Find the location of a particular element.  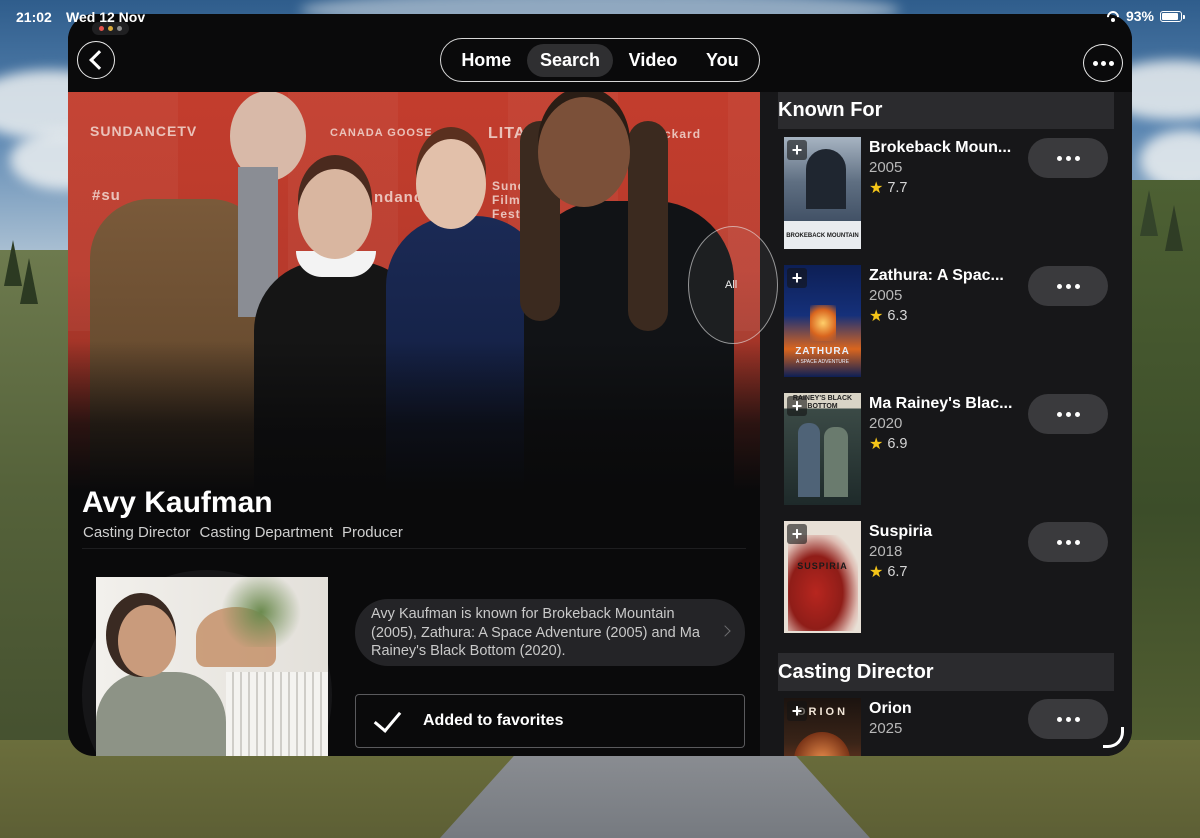

tab-you: You is located at coordinates (722, 60).